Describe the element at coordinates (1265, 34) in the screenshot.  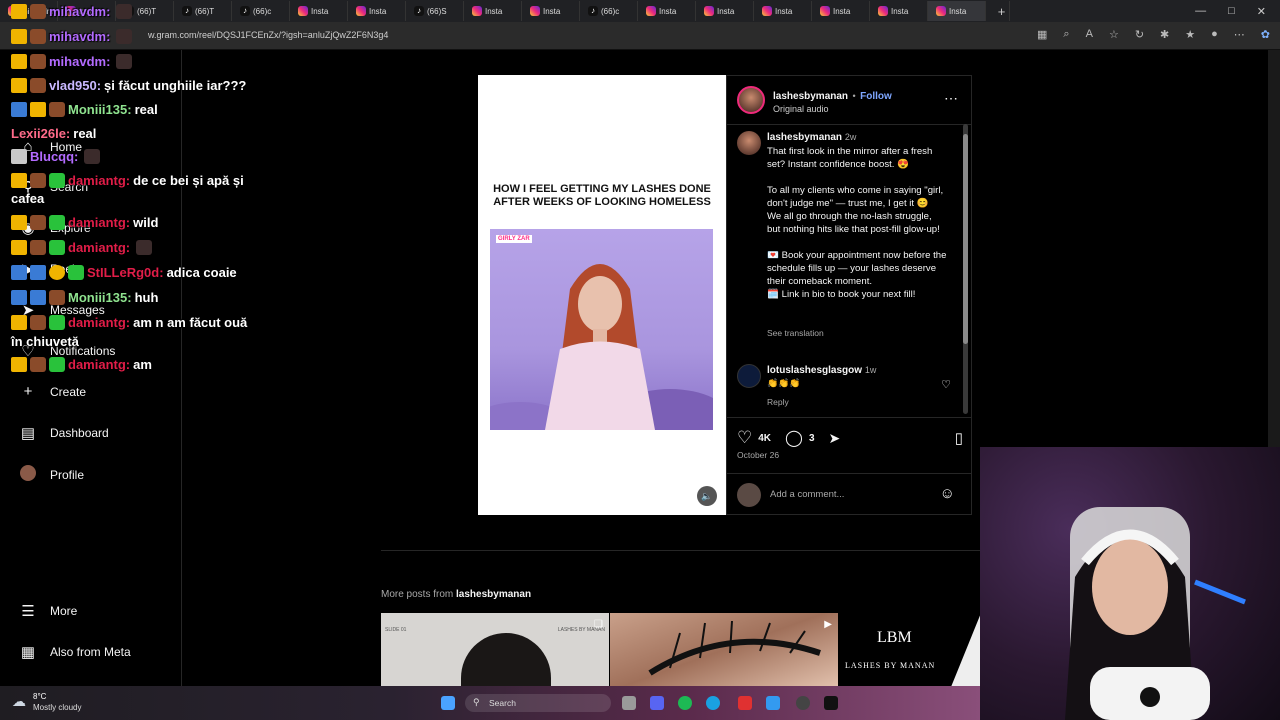
I see `copilot-icon: ✿` at that location.